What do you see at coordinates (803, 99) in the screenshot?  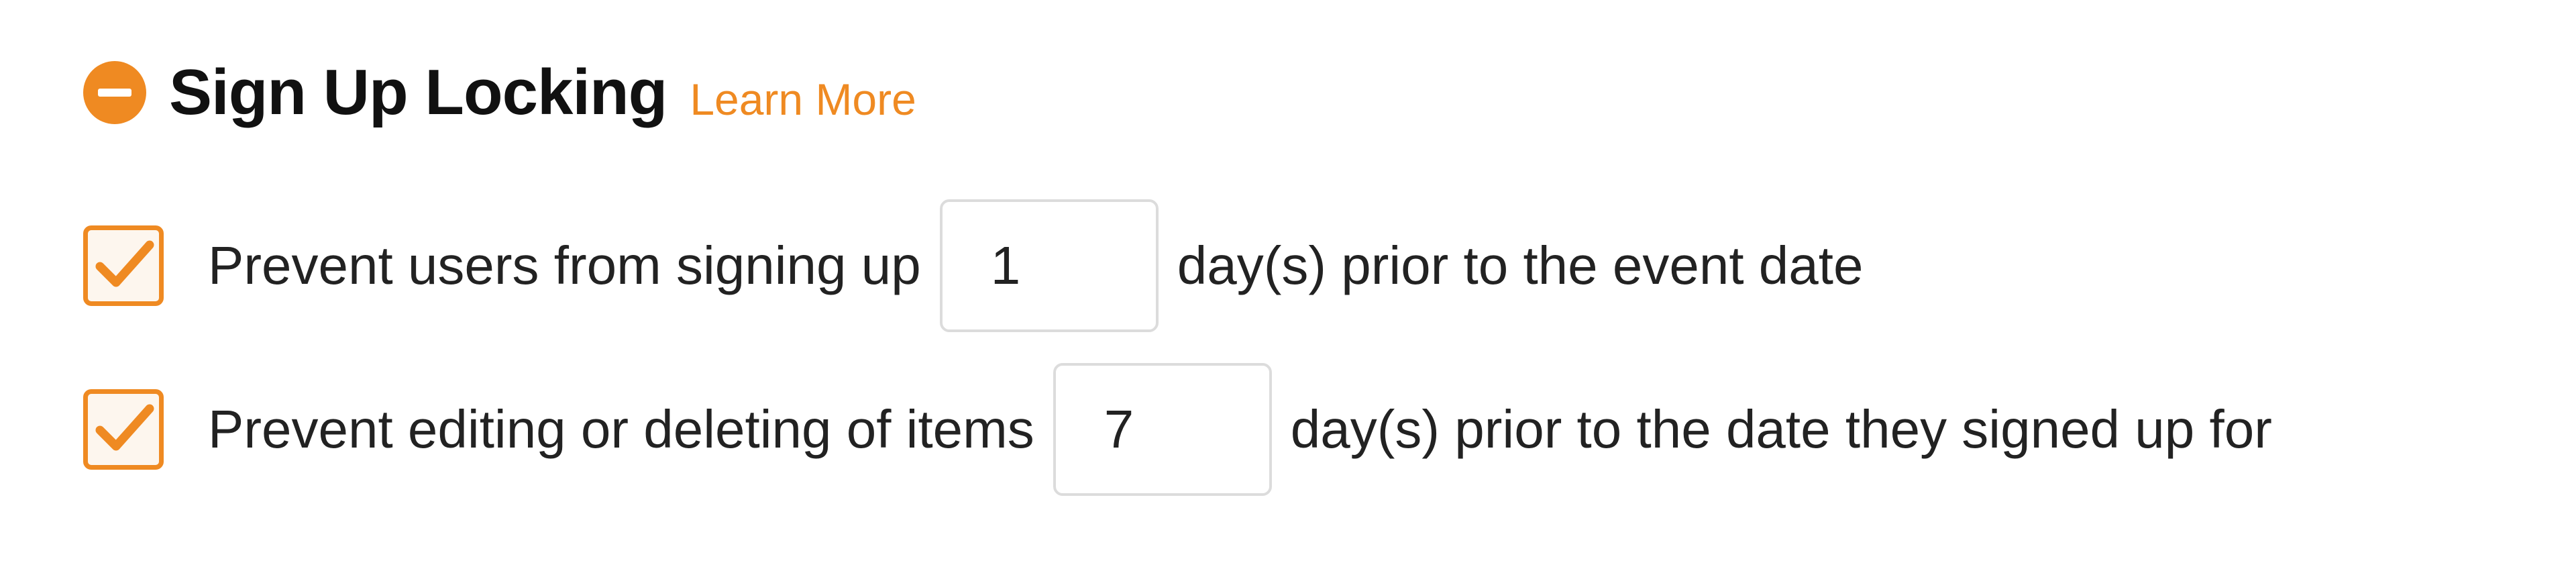 I see `learn-more-link: Learn More` at bounding box center [803, 99].